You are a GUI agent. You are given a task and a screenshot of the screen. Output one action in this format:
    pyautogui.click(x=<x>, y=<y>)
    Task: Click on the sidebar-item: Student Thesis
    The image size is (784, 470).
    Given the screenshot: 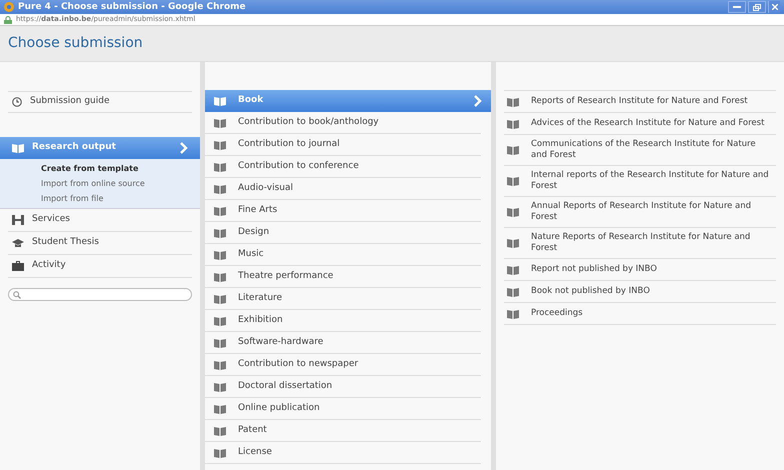 What is the action you would take?
    pyautogui.click(x=100, y=243)
    